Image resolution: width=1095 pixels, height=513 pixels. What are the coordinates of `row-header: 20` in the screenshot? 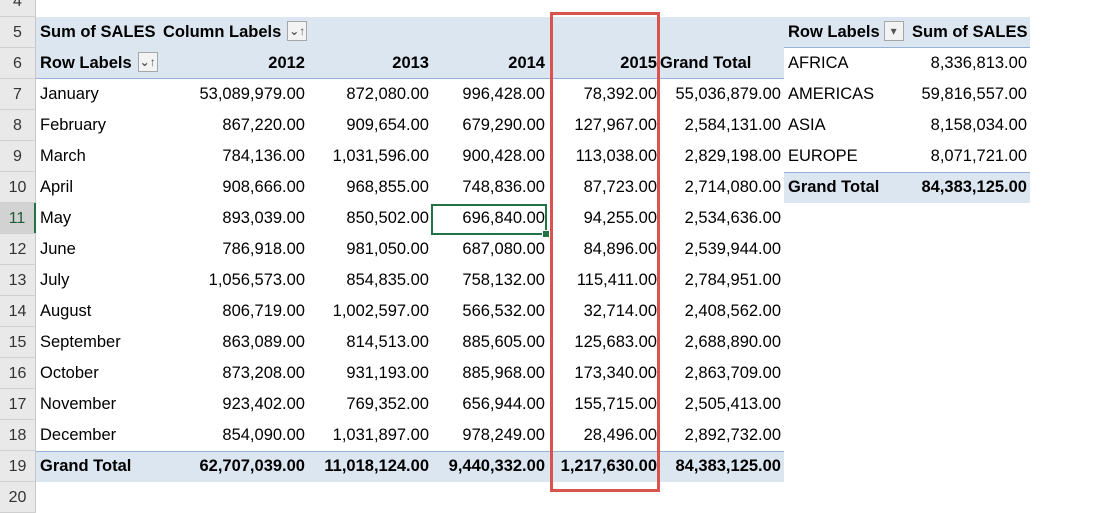 It's located at (18, 497).